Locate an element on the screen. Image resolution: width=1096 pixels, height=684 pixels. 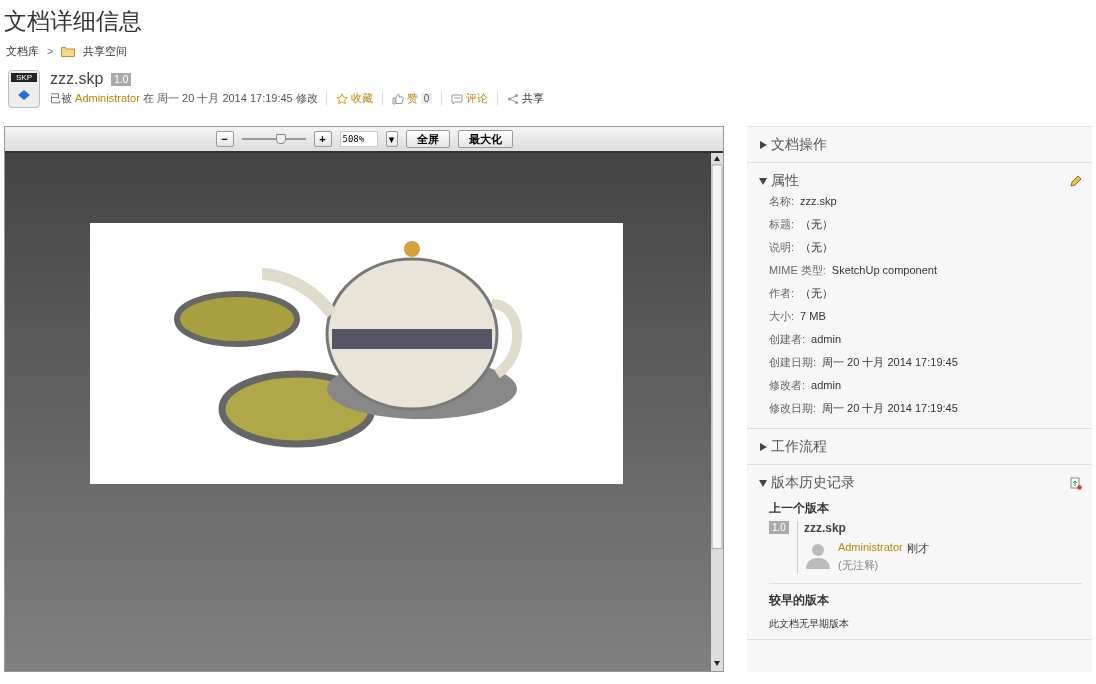
pencil-icon is located at coordinates (1075, 181).